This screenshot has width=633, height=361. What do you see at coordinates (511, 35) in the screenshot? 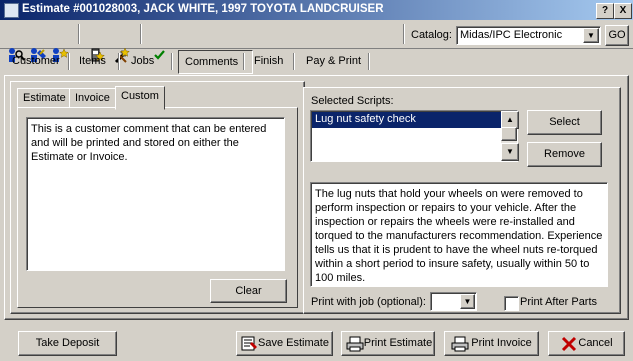
I see `catalog-value: Midas/IPC Electronic` at bounding box center [511, 35].